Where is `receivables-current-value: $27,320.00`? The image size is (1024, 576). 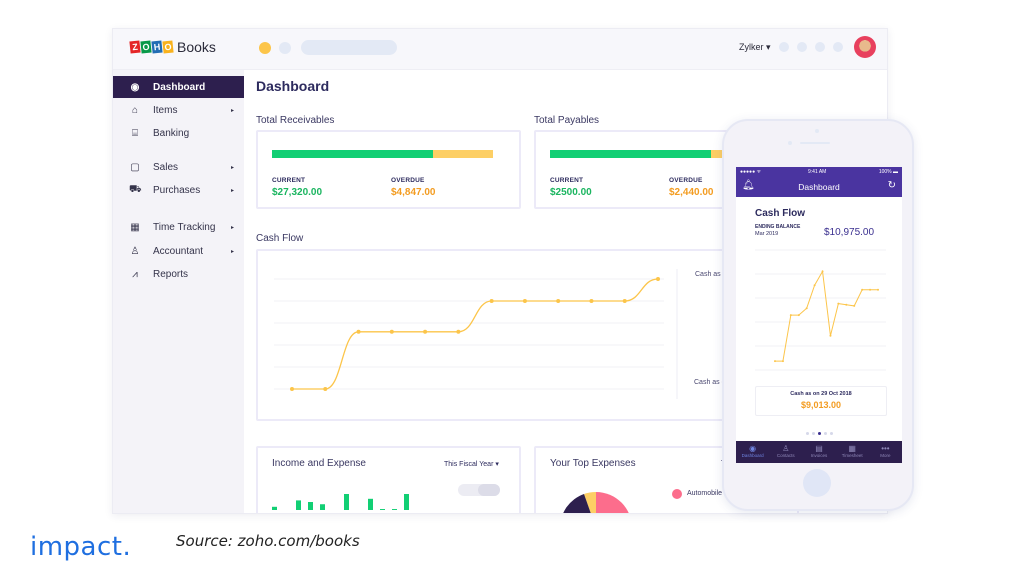 receivables-current-value: $27,320.00 is located at coordinates (297, 192).